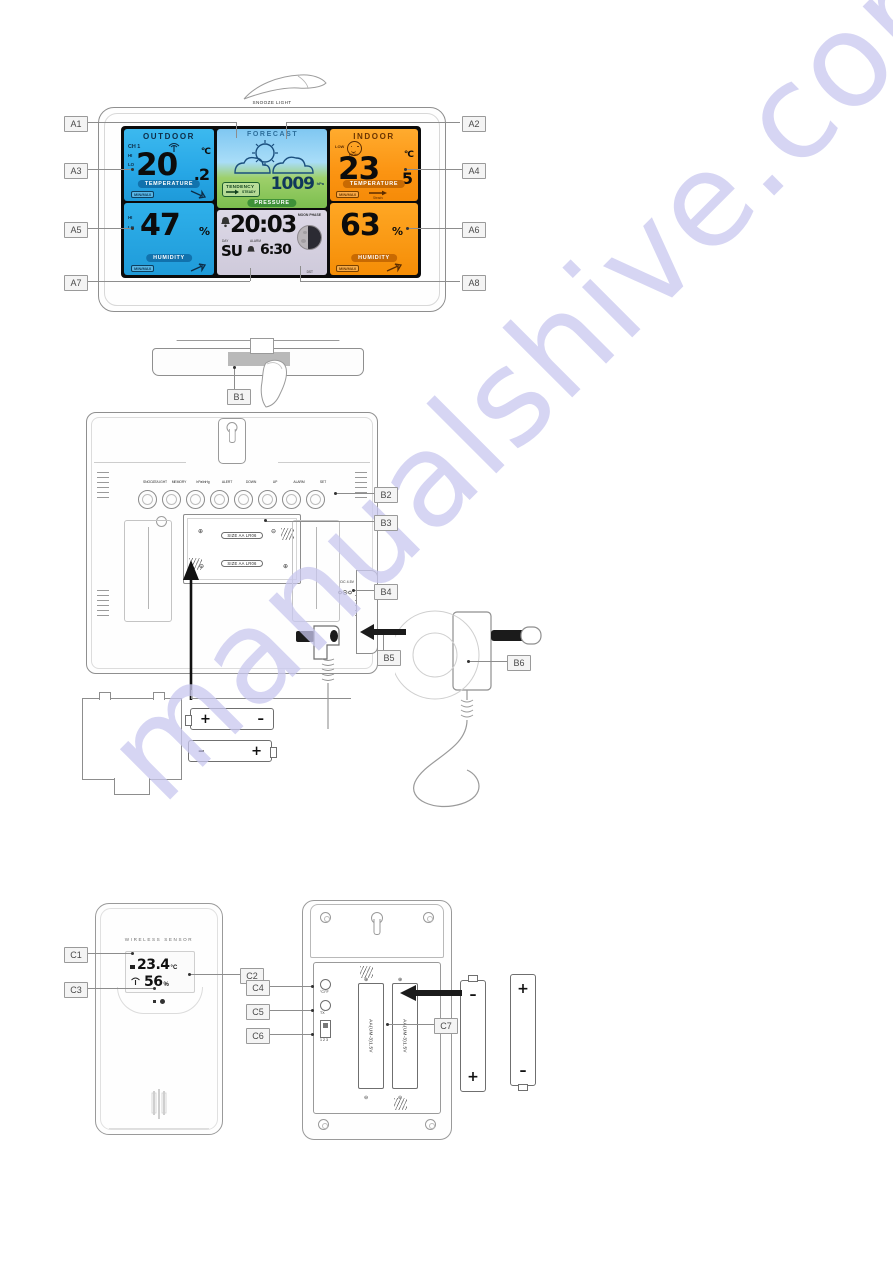  I want to click on screw-bottom-left, so click(323, 1124).